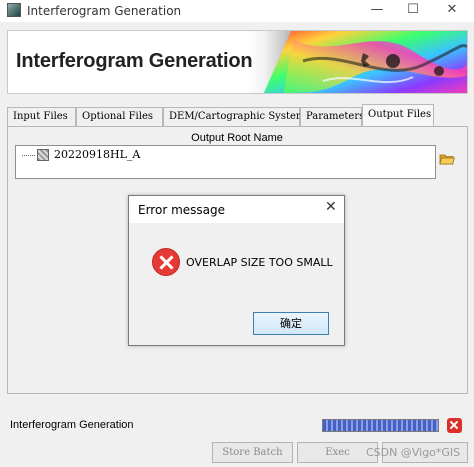 Image resolution: width=474 pixels, height=467 pixels. What do you see at coordinates (119, 116) in the screenshot?
I see `tab-optional-files: Optional Files` at bounding box center [119, 116].